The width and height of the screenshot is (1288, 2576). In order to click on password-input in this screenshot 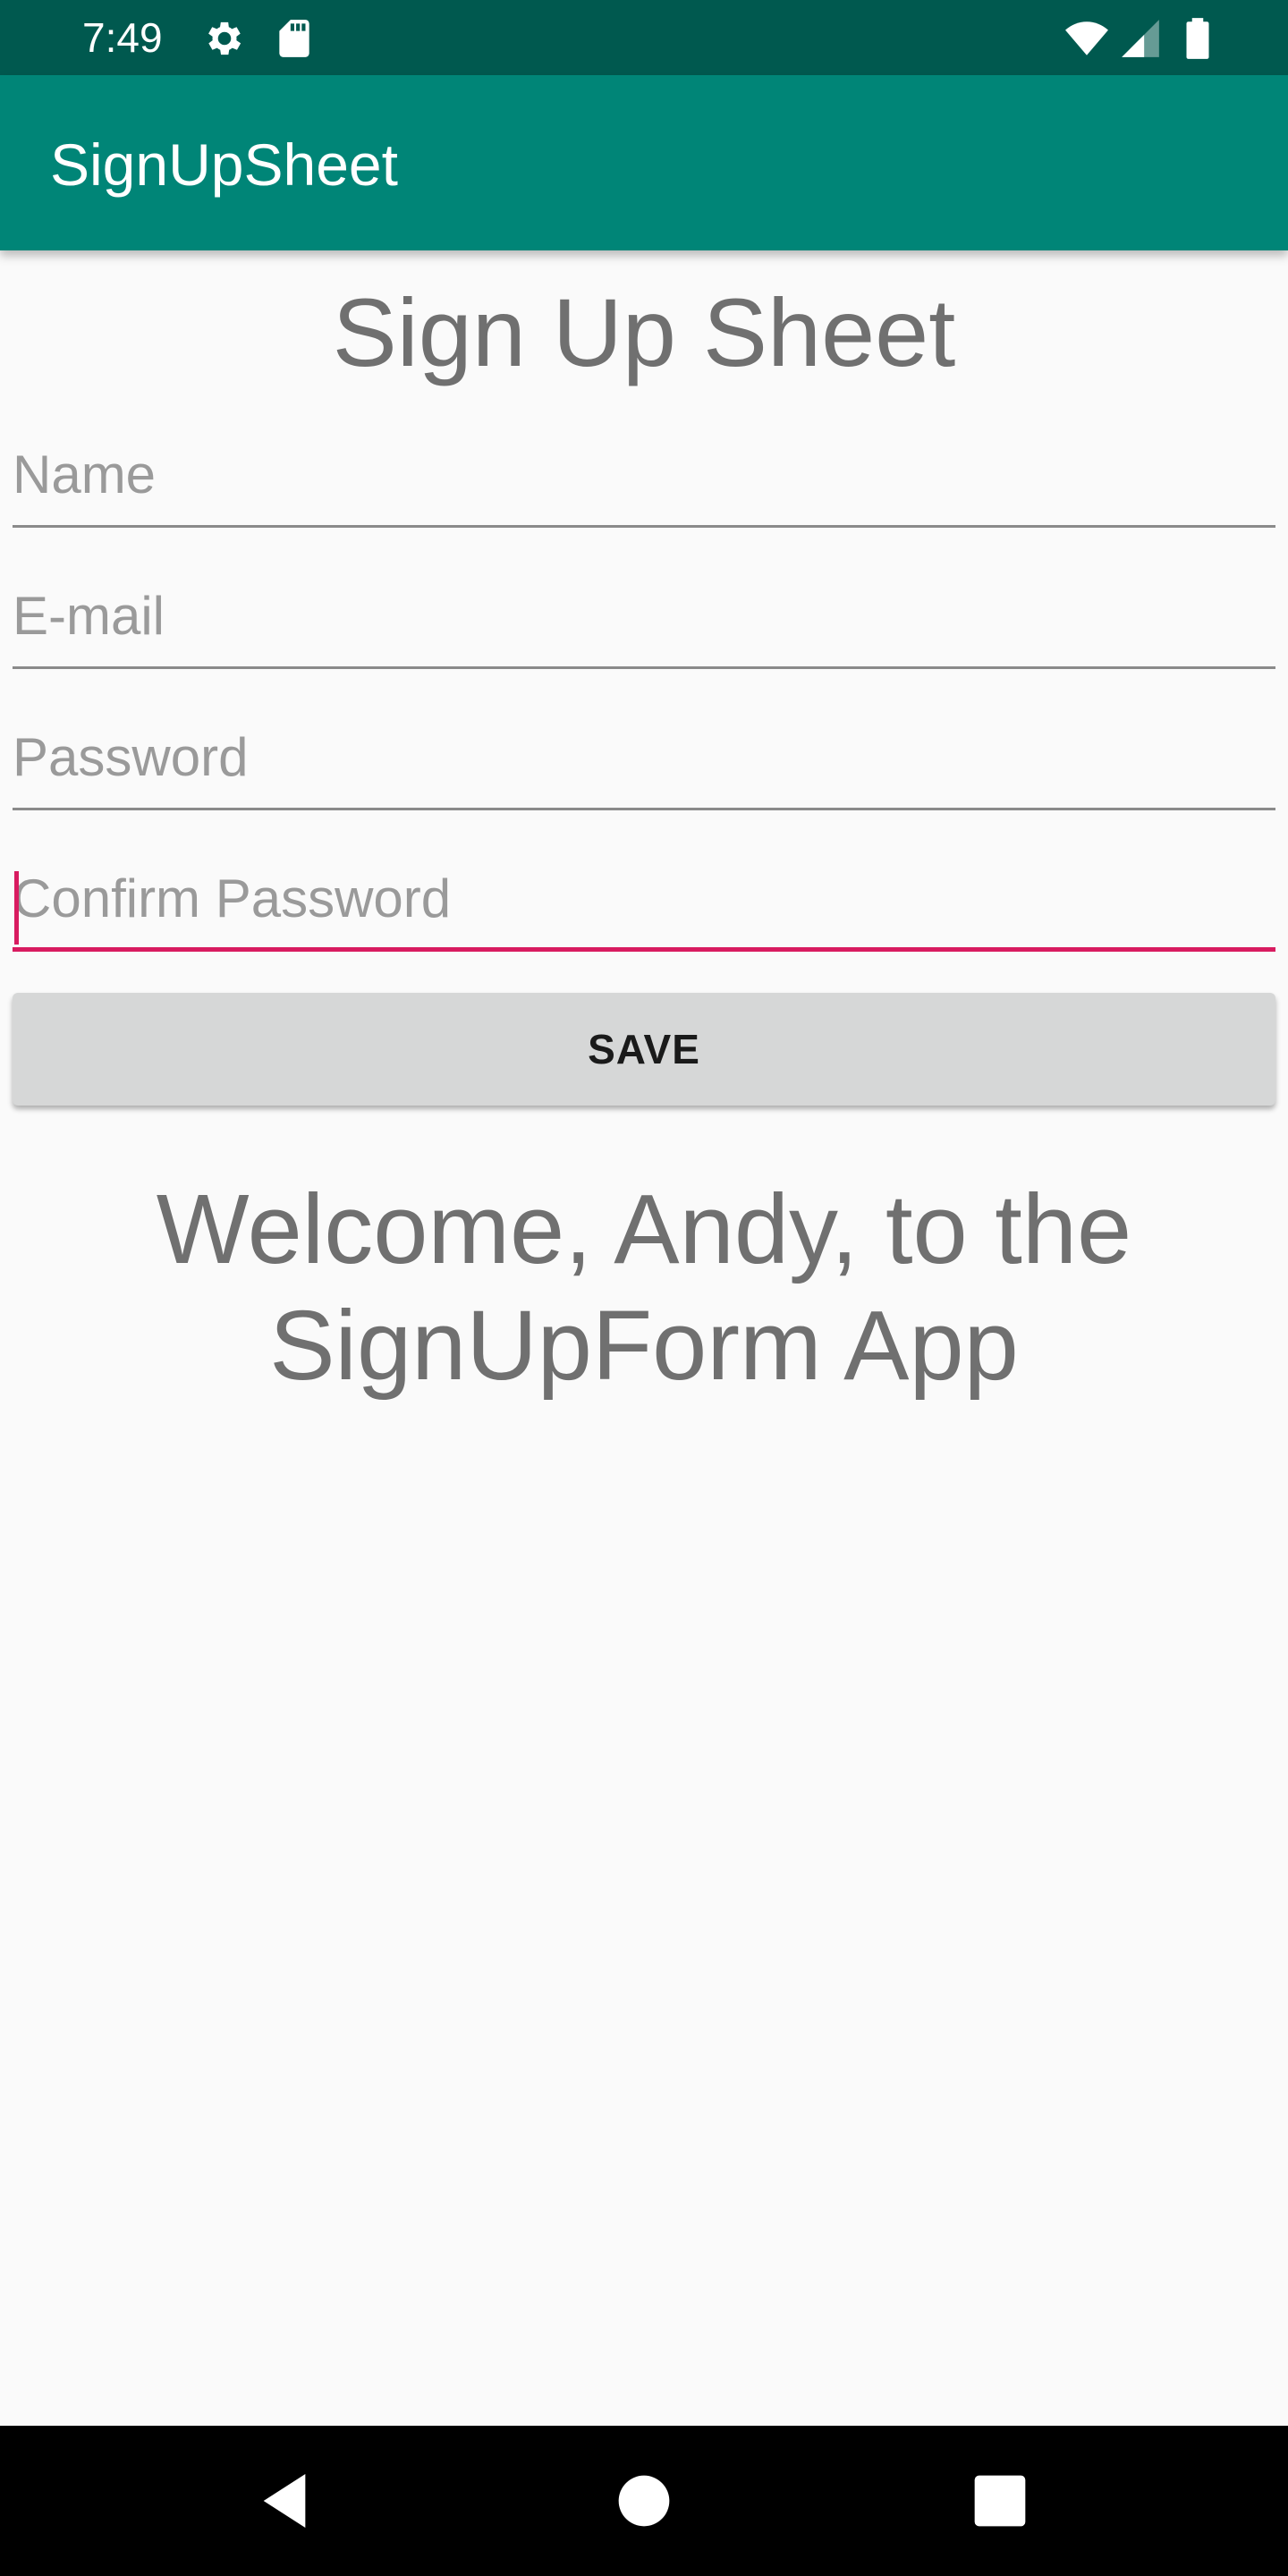, I will do `click(644, 761)`.